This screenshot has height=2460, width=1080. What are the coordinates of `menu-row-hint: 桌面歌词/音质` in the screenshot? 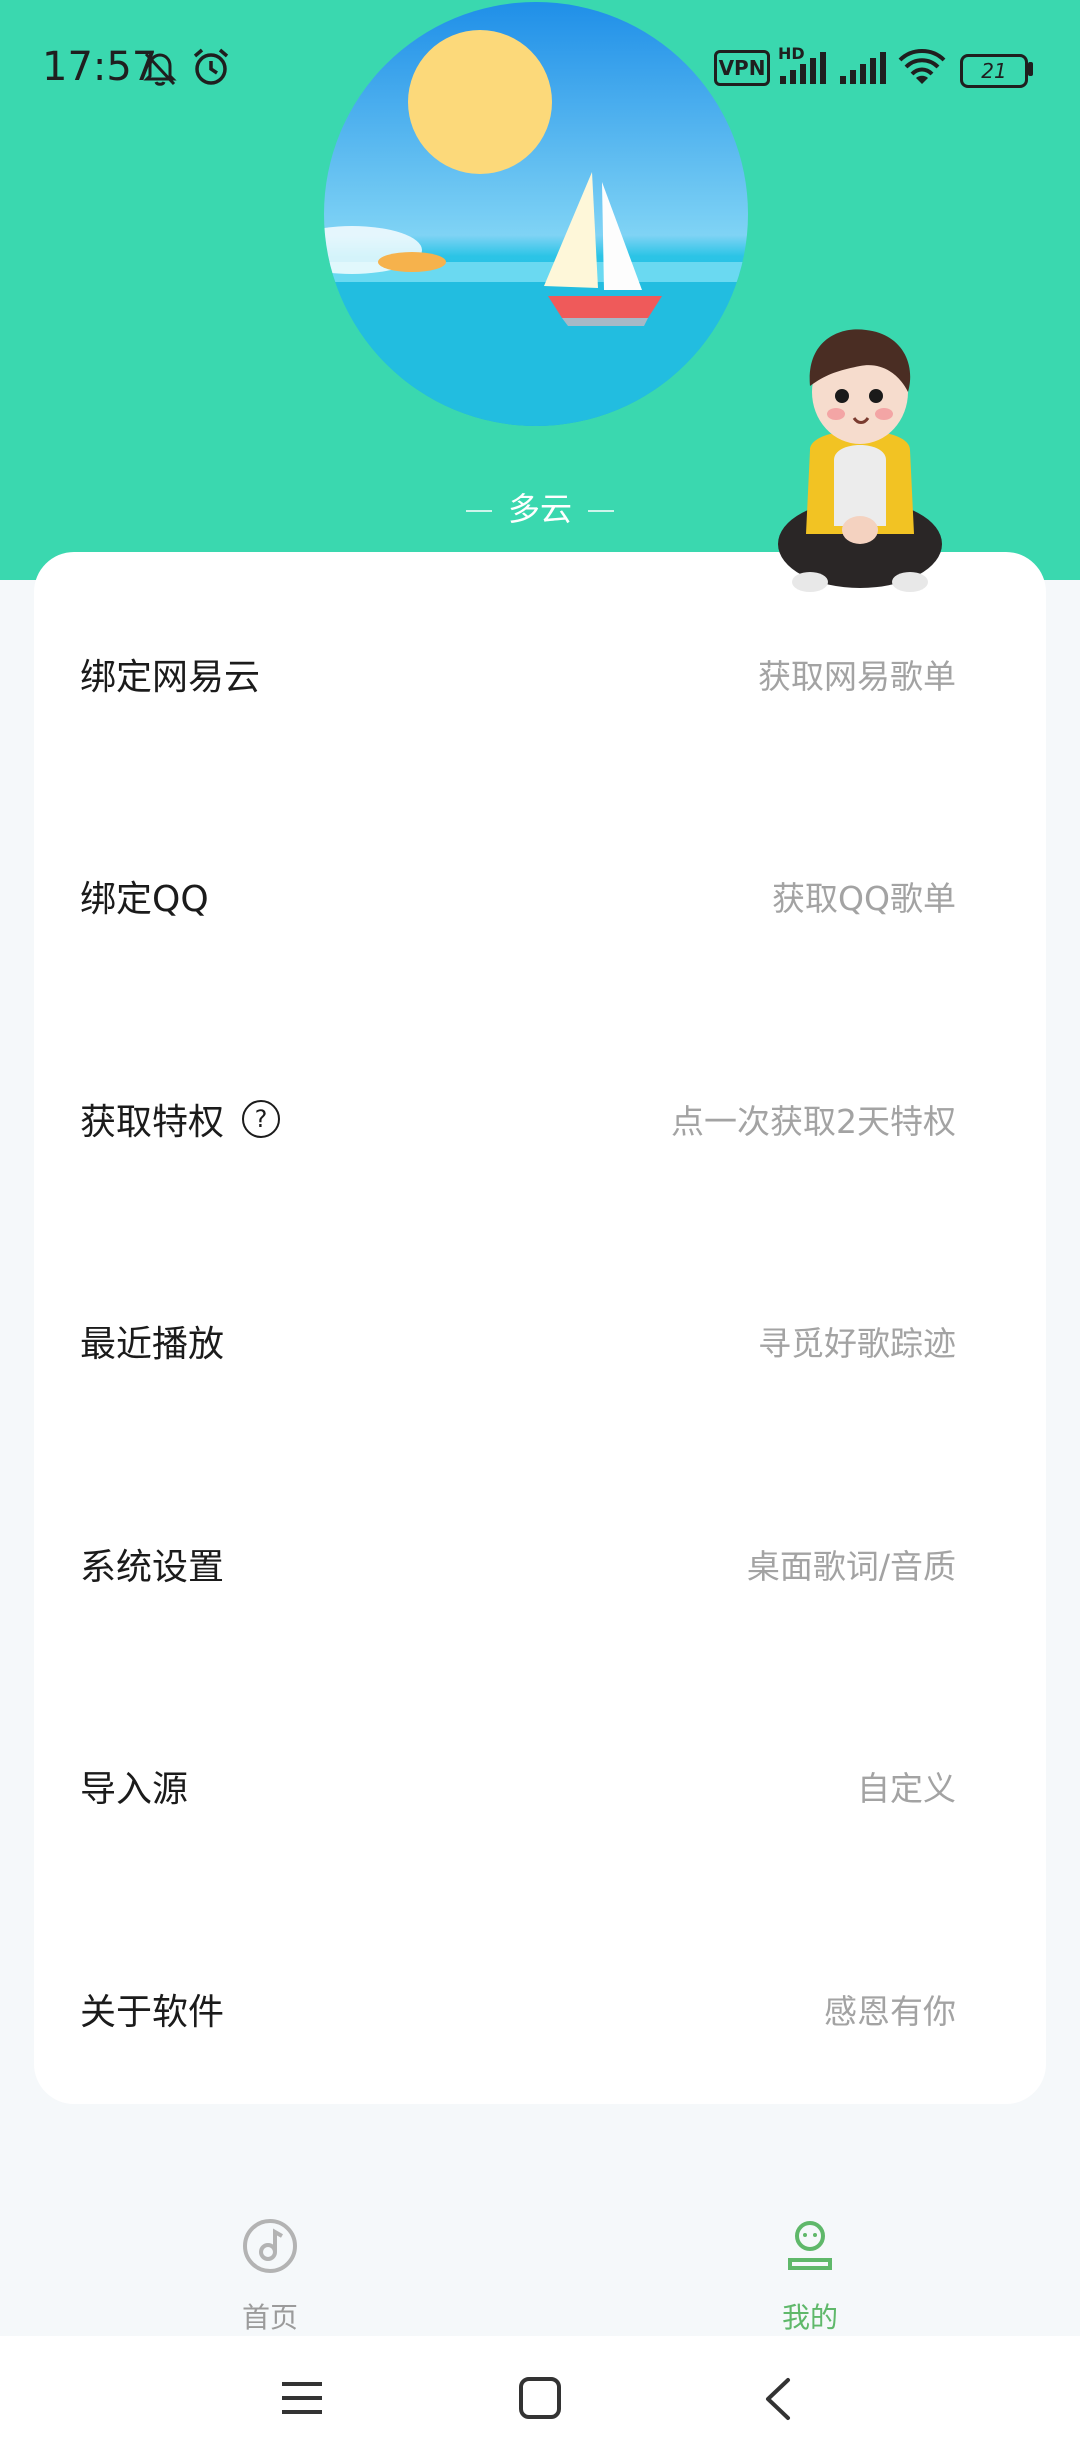 It's located at (851, 1566).